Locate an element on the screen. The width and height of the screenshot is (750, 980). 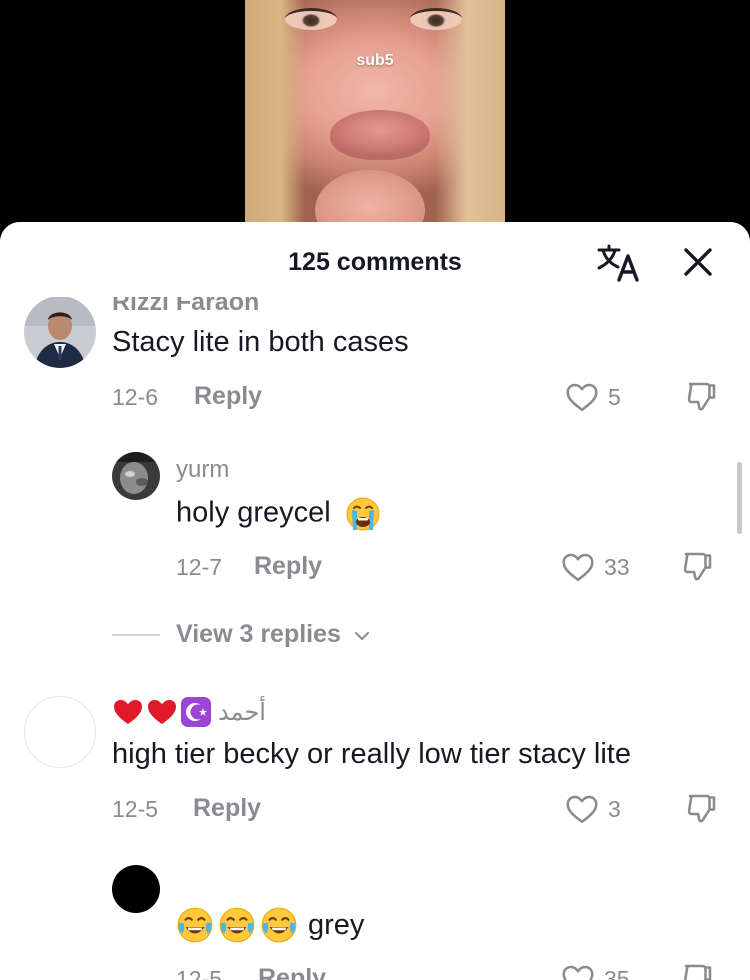
video-eye-left is located at coordinates (311, 19).